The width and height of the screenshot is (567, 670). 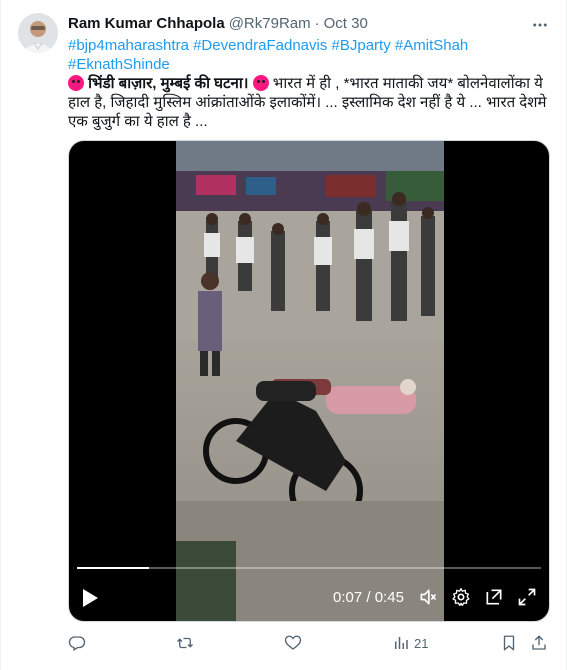 I want to click on tweet-timestamp: Oct 30, so click(x=346, y=23).